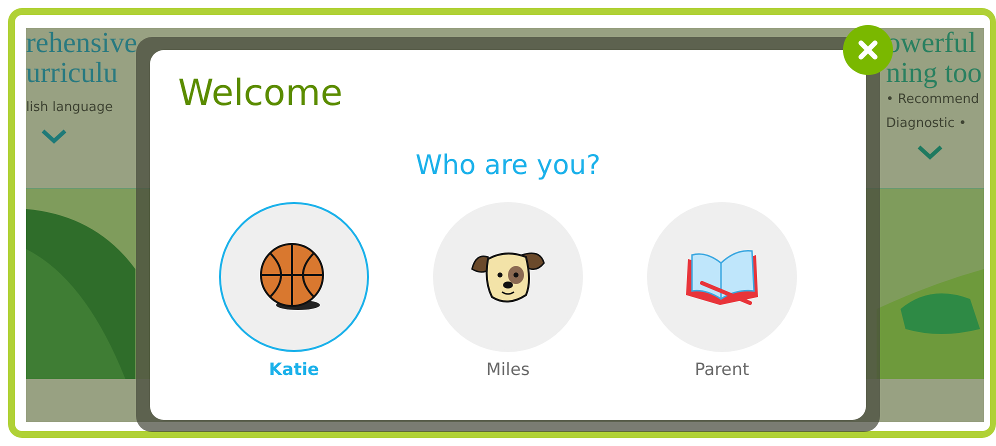  I want to click on book-icon, so click(722, 277).